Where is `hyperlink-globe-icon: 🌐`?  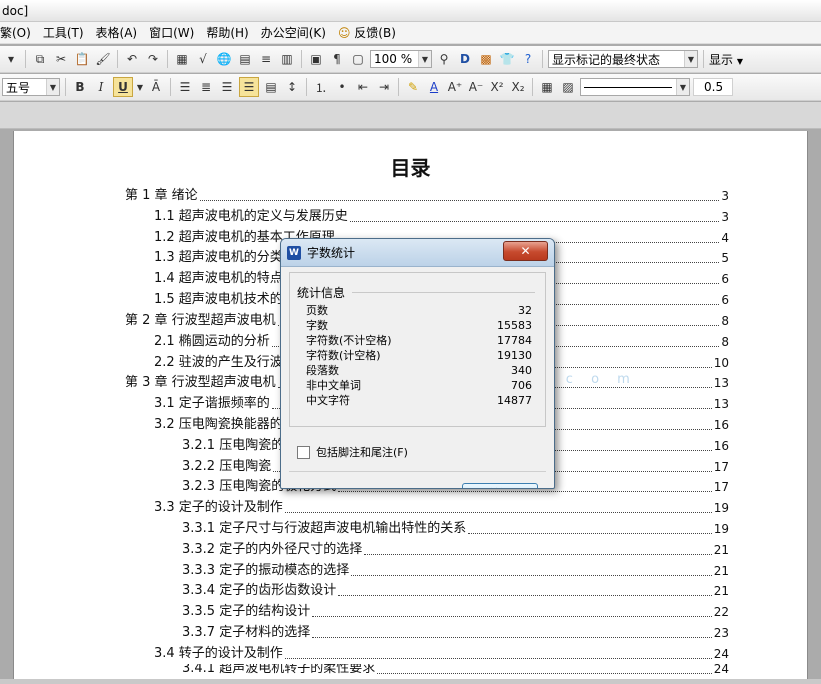
hyperlink-globe-icon: 🌐 is located at coordinates (224, 59).